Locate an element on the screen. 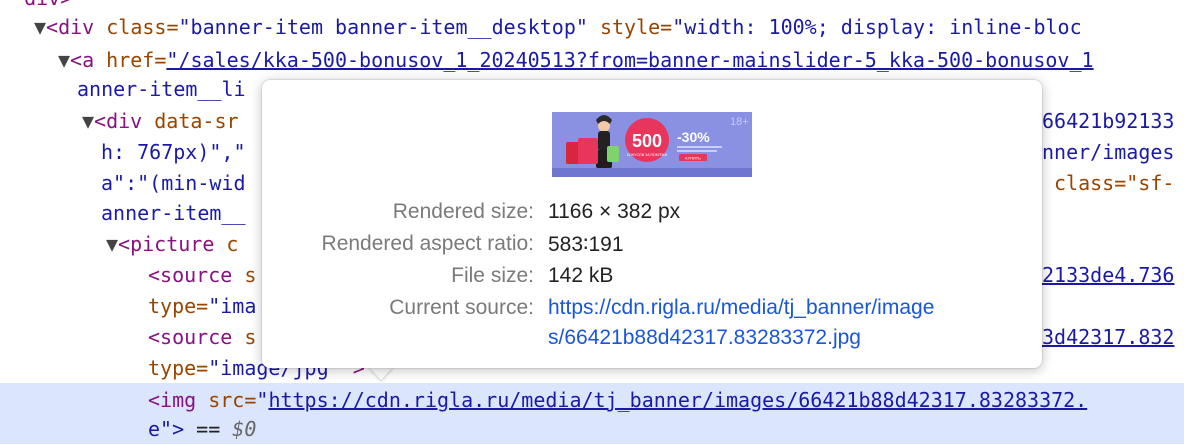  dom-line-media-query: a":"(min-wid is located at coordinates (173, 183).